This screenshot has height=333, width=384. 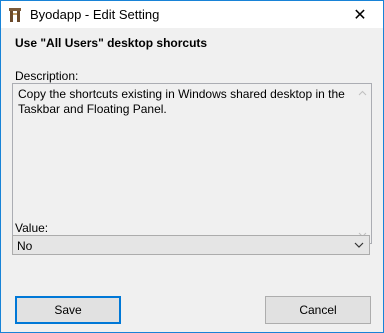 What do you see at coordinates (32, 228) in the screenshot?
I see `value-label: Value:` at bounding box center [32, 228].